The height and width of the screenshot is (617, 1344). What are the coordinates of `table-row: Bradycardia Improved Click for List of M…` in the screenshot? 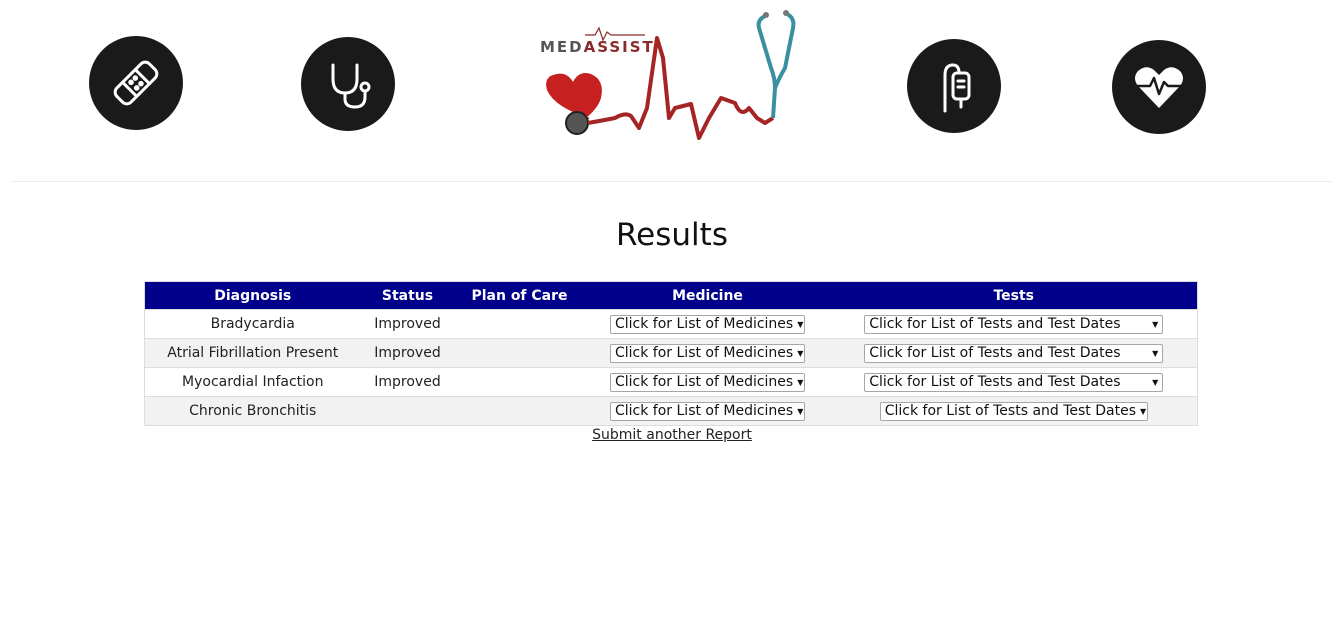 It's located at (671, 324).